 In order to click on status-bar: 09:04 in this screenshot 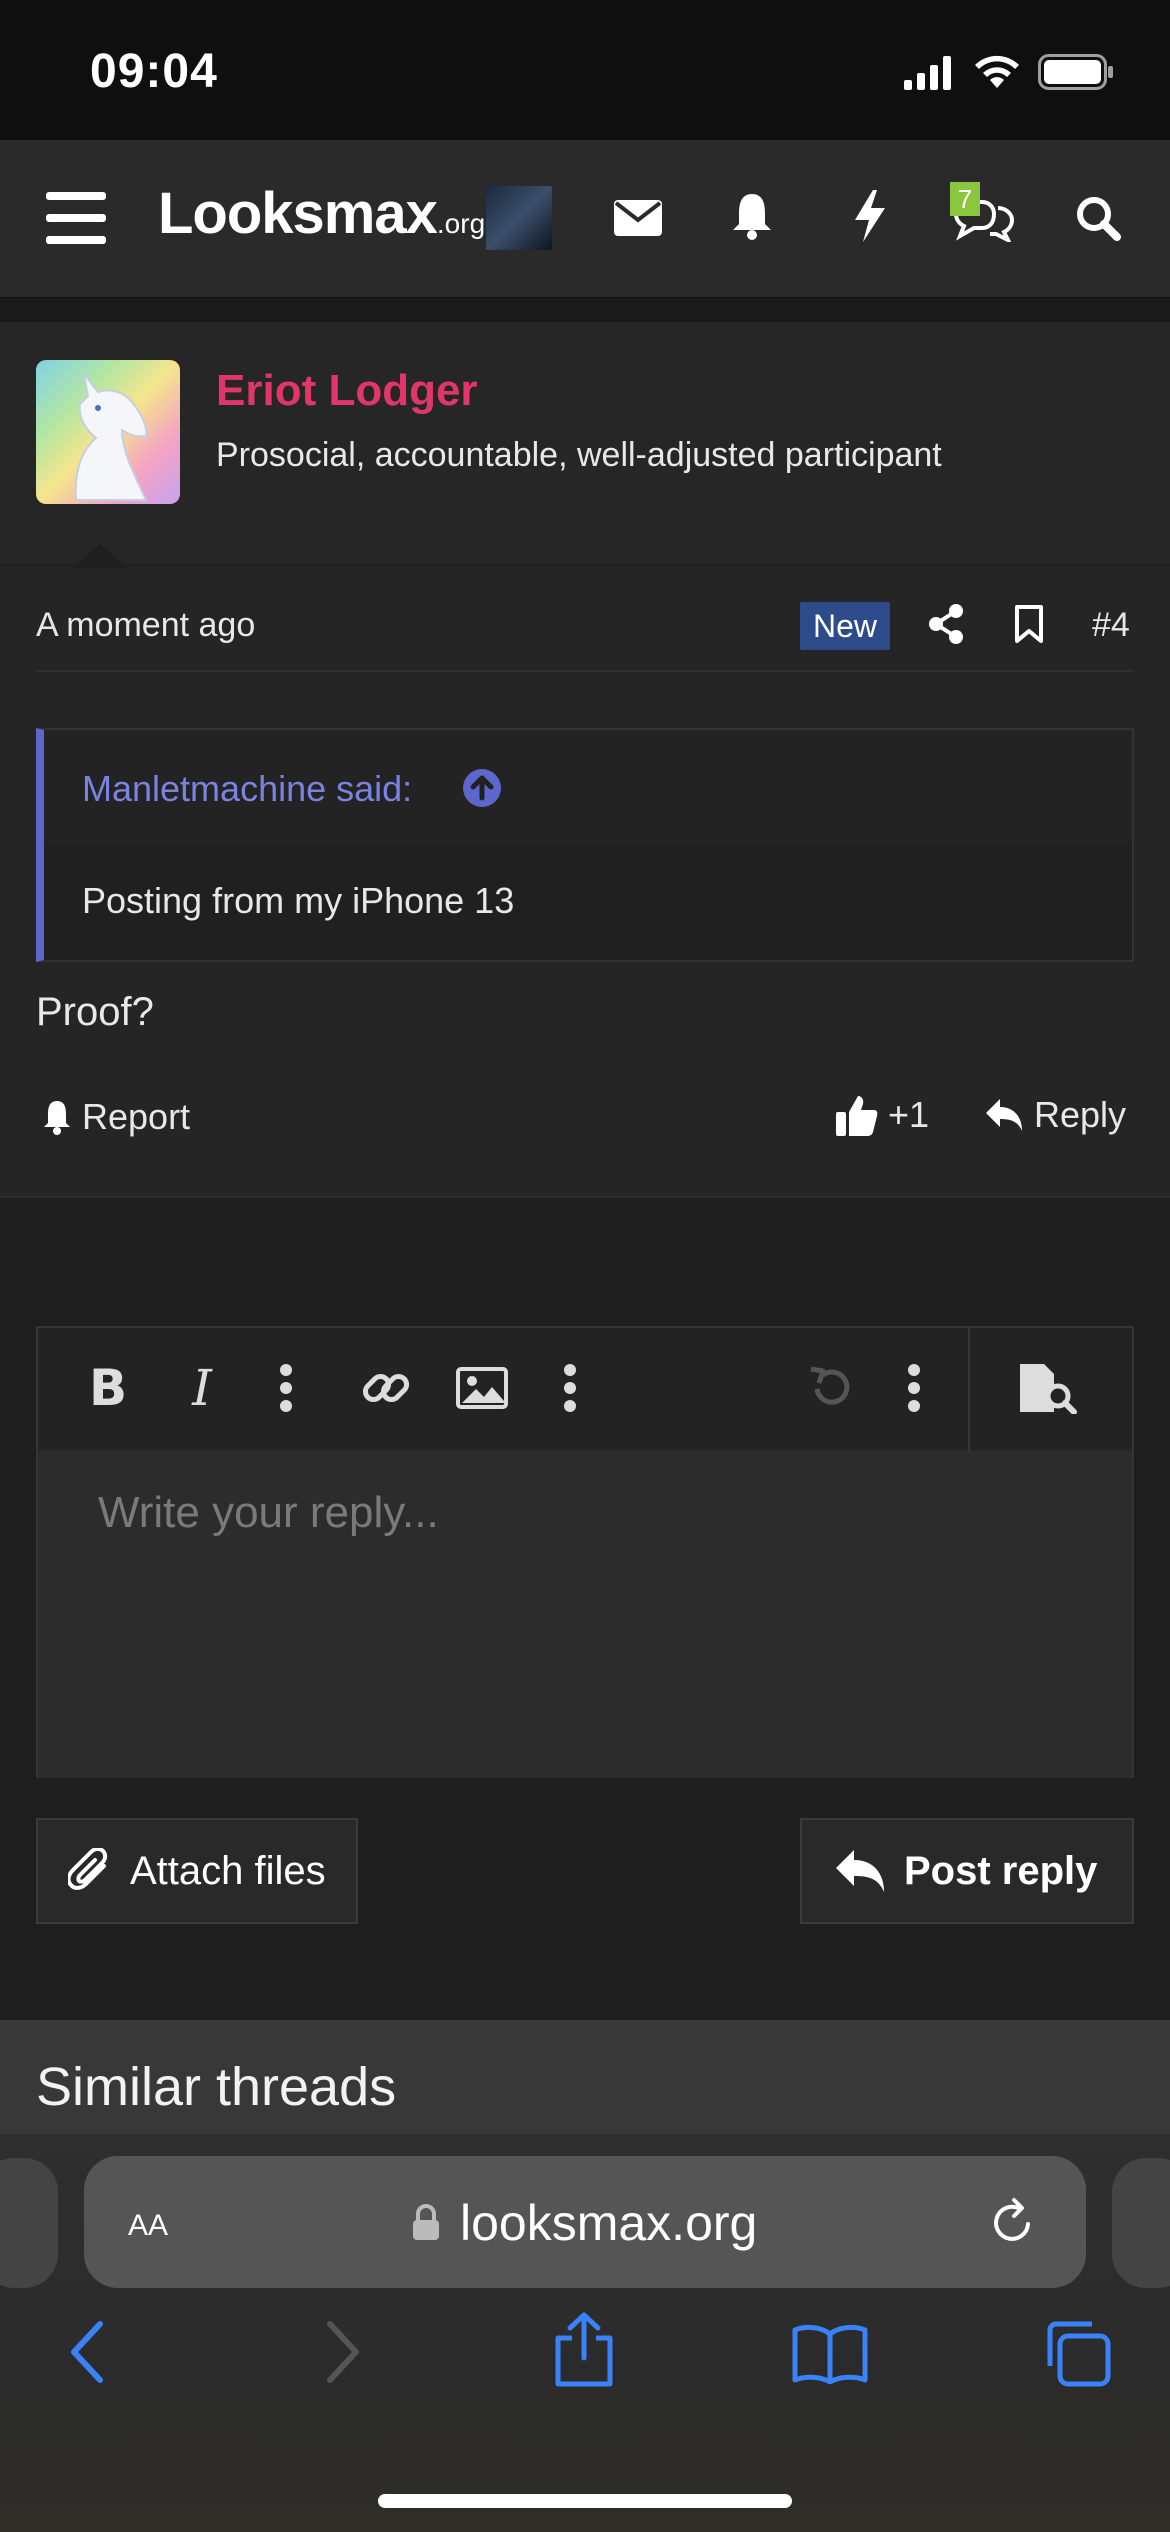, I will do `click(585, 70)`.